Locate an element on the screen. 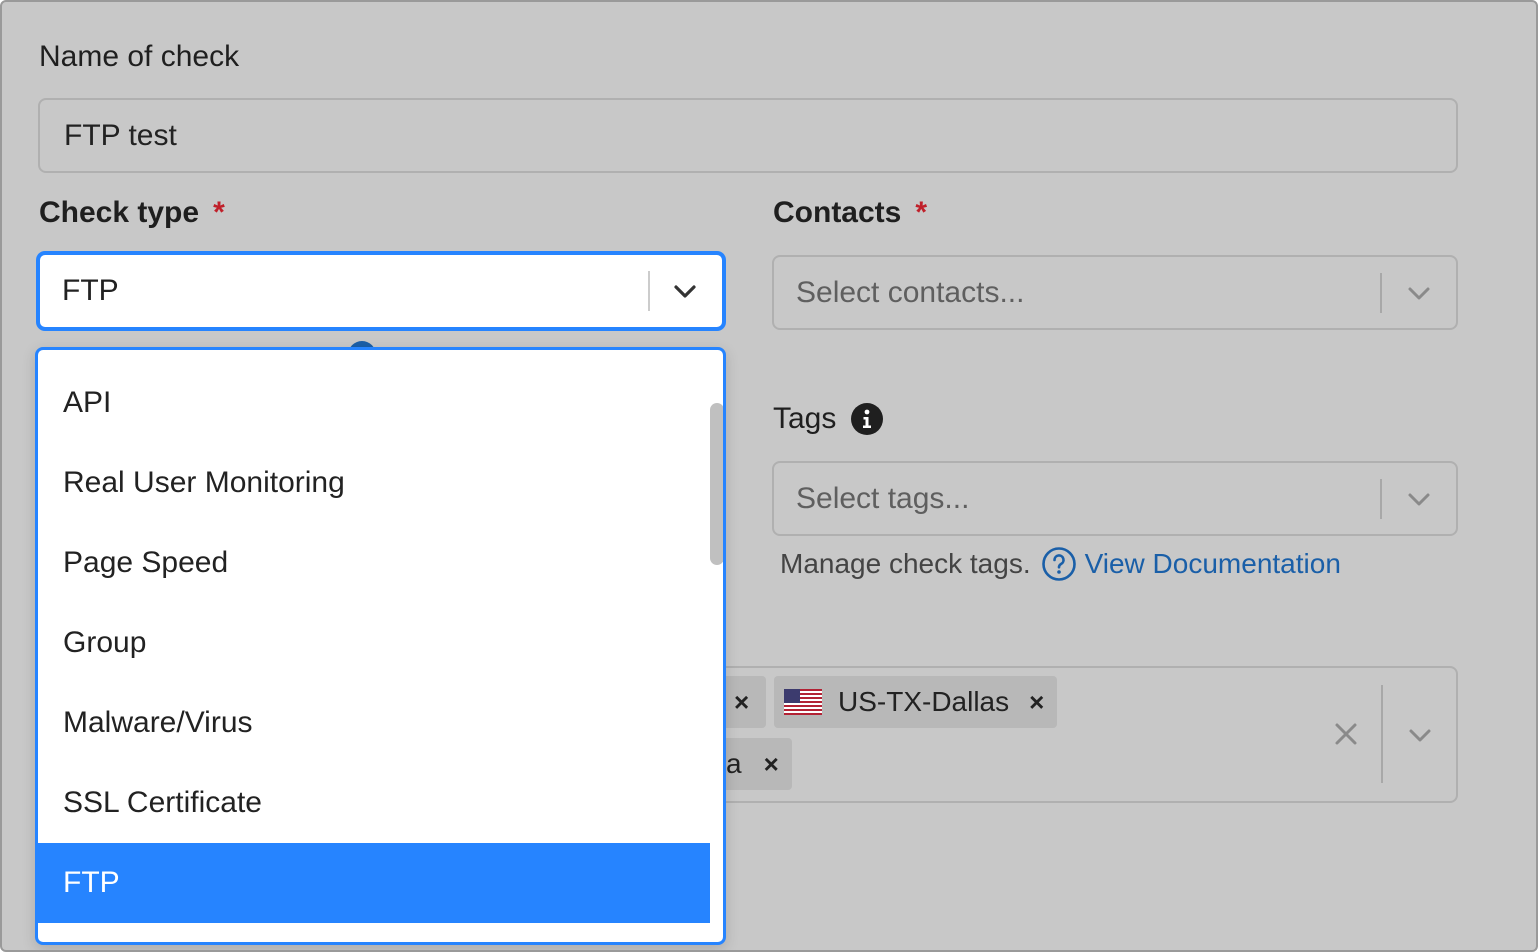  info-icon is located at coordinates (867, 419).